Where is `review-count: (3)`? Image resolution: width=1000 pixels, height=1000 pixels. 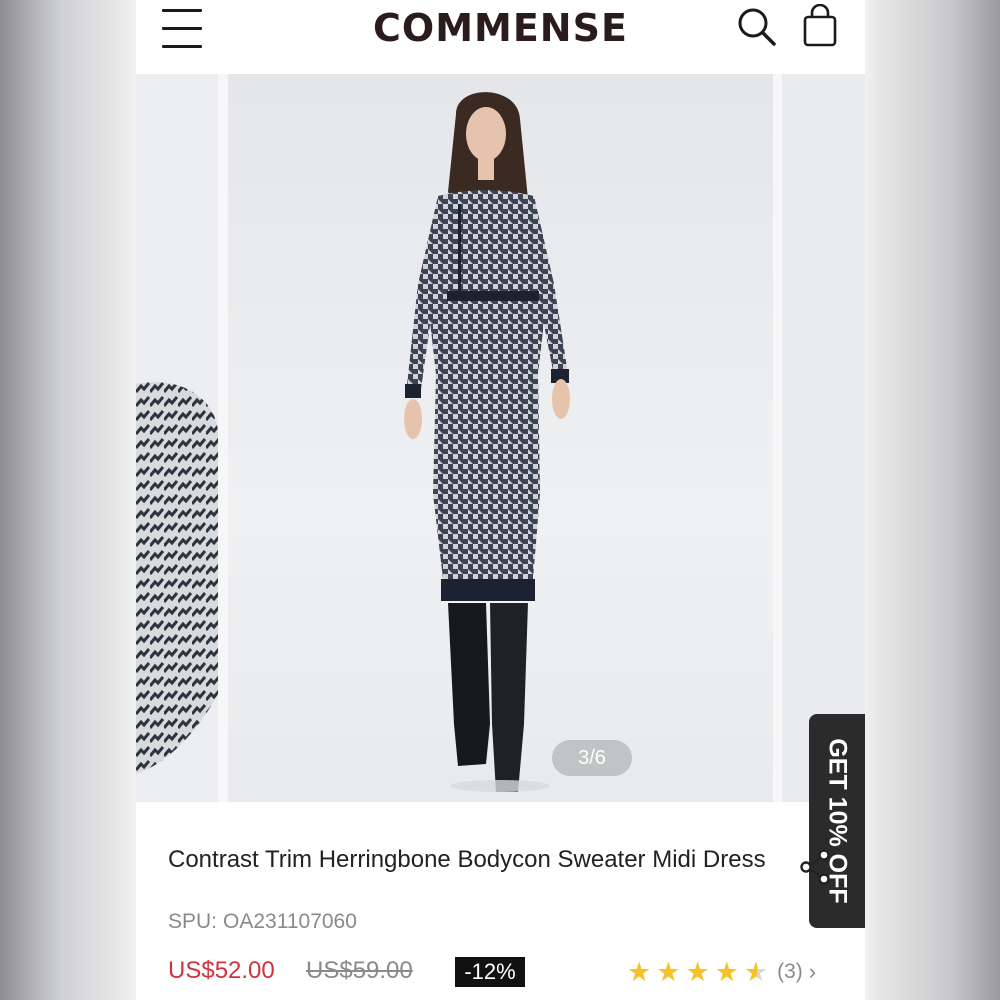
review-count: (3) is located at coordinates (790, 971).